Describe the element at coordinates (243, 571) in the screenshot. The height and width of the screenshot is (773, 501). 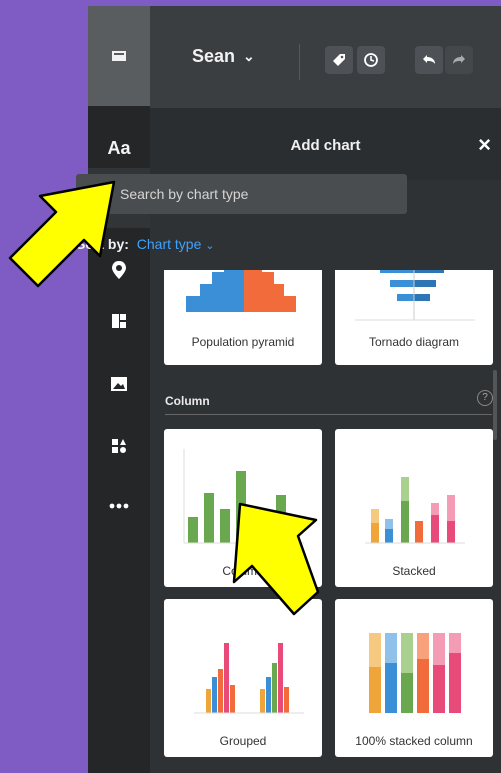
I see `chart-card-label: Column` at that location.